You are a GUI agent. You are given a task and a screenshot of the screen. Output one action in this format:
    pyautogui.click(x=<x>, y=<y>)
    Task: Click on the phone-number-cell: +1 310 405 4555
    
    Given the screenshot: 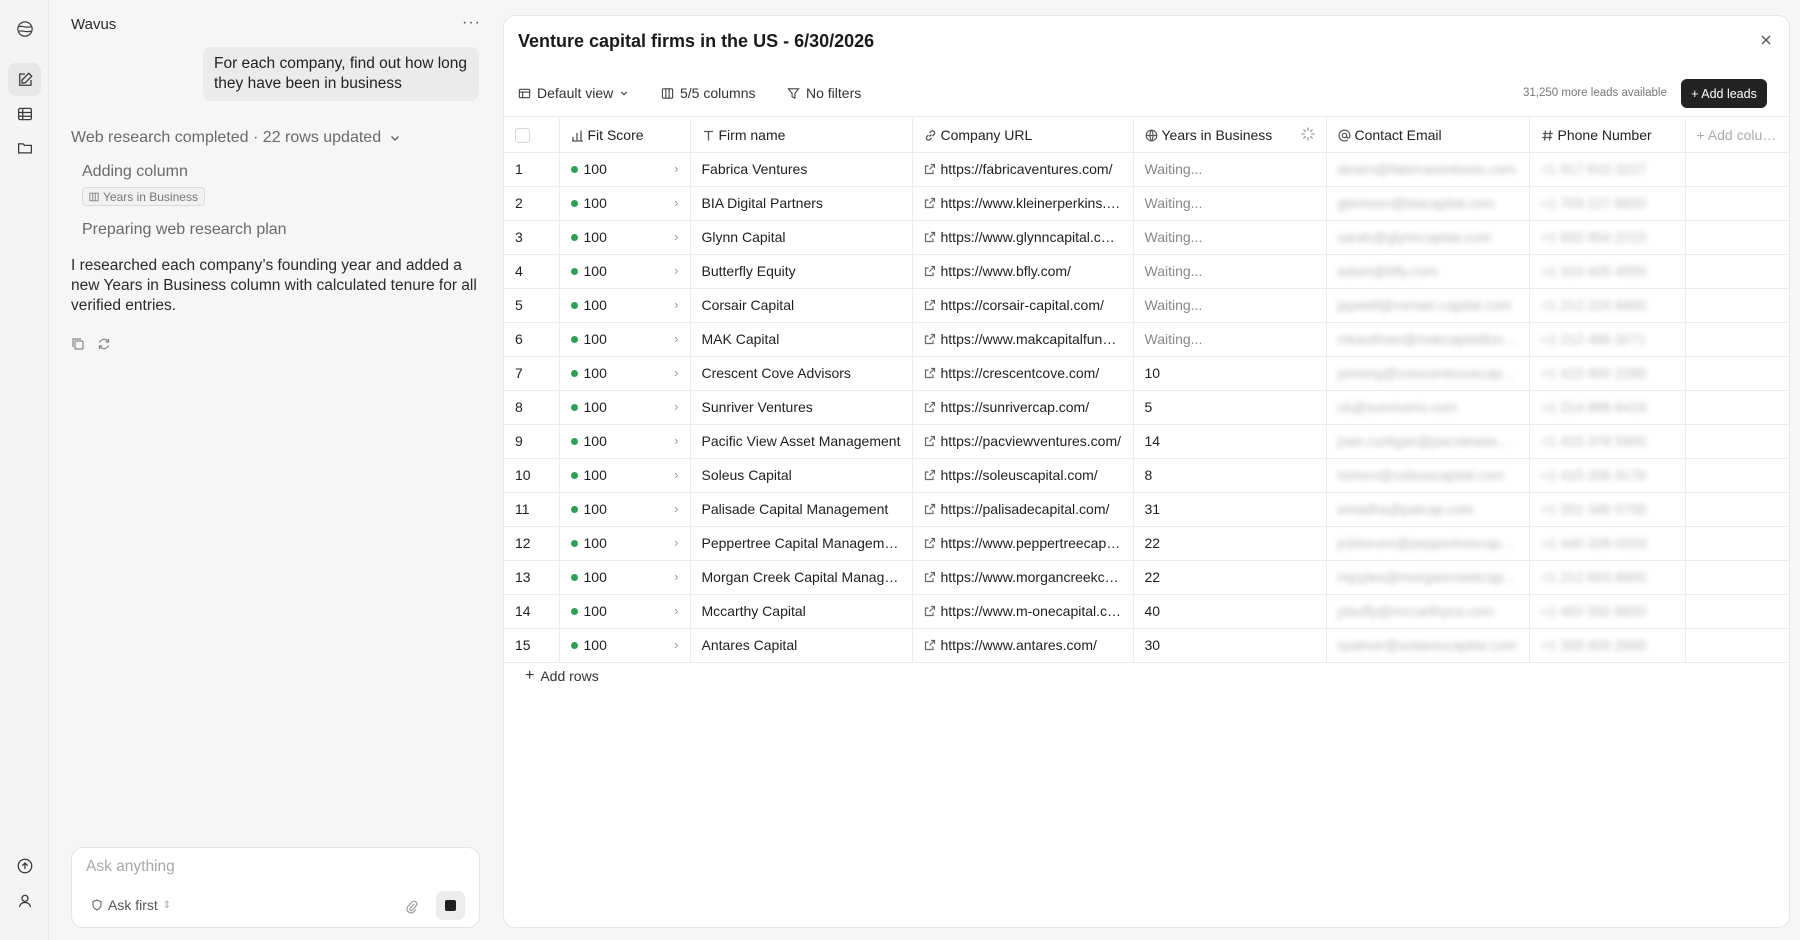 What is the action you would take?
    pyautogui.click(x=1607, y=271)
    